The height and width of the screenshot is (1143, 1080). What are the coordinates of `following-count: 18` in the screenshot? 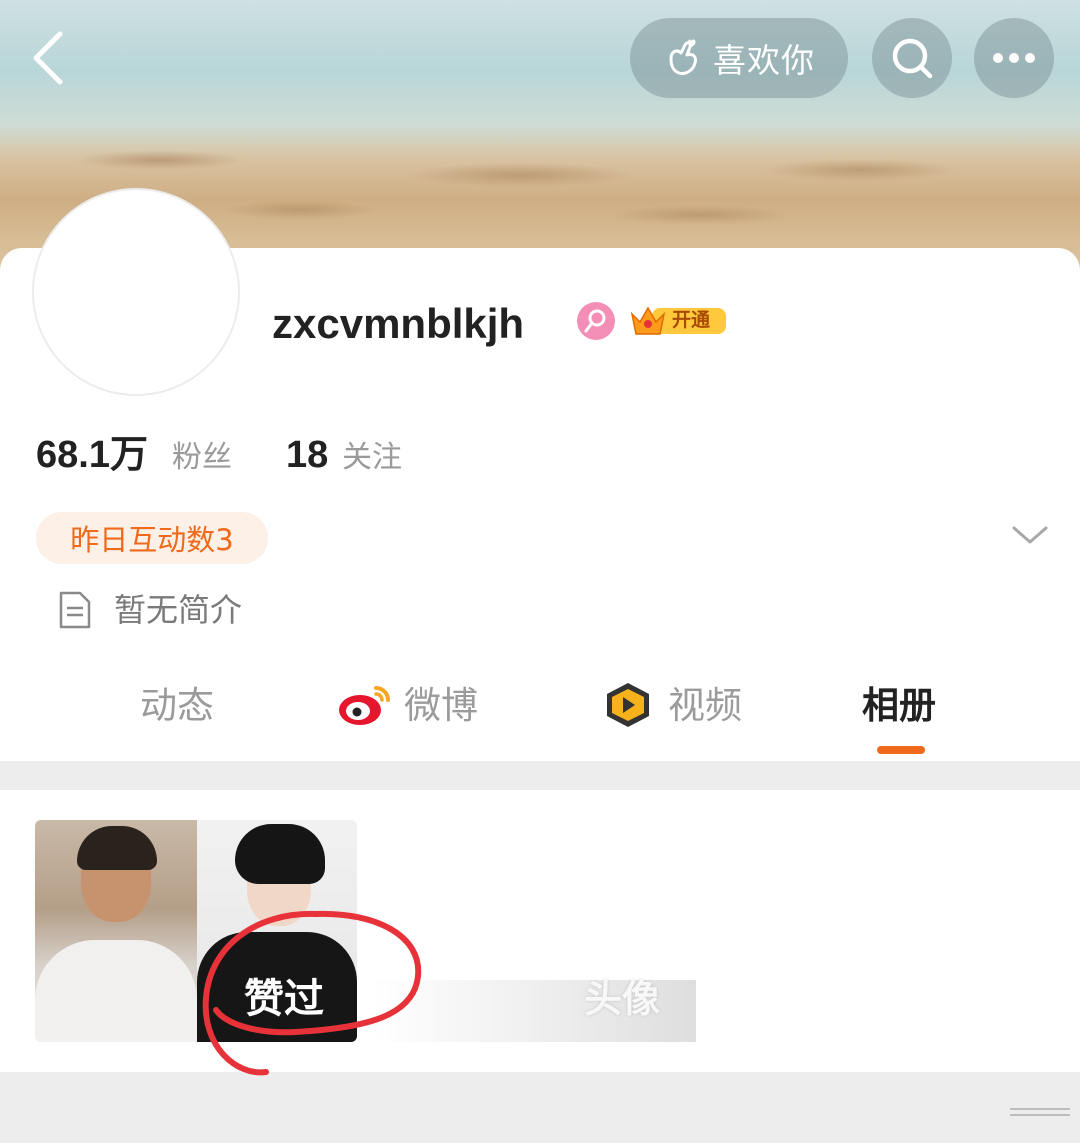 It's located at (307, 455).